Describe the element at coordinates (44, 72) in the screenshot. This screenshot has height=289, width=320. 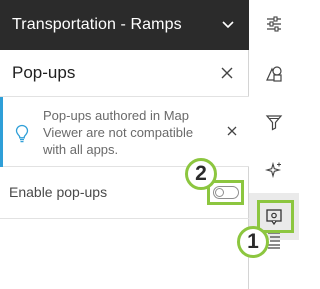
I see `popups-title: Pop-ups` at that location.